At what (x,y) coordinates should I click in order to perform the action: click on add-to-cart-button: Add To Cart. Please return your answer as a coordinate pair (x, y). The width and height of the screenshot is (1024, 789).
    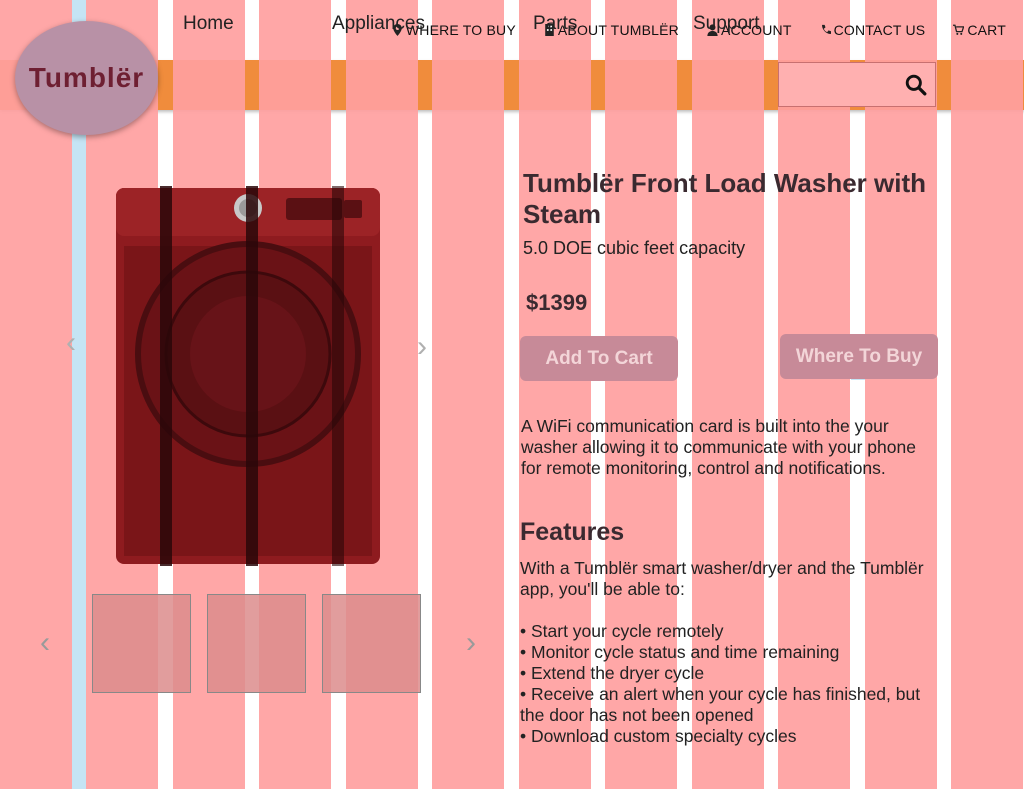
    Looking at the image, I should click on (599, 358).